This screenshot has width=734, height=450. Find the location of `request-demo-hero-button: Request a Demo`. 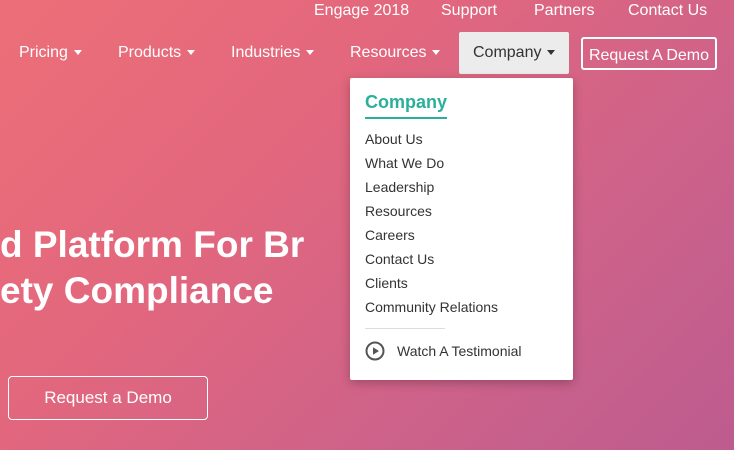

request-demo-hero-button: Request a Demo is located at coordinates (108, 398).